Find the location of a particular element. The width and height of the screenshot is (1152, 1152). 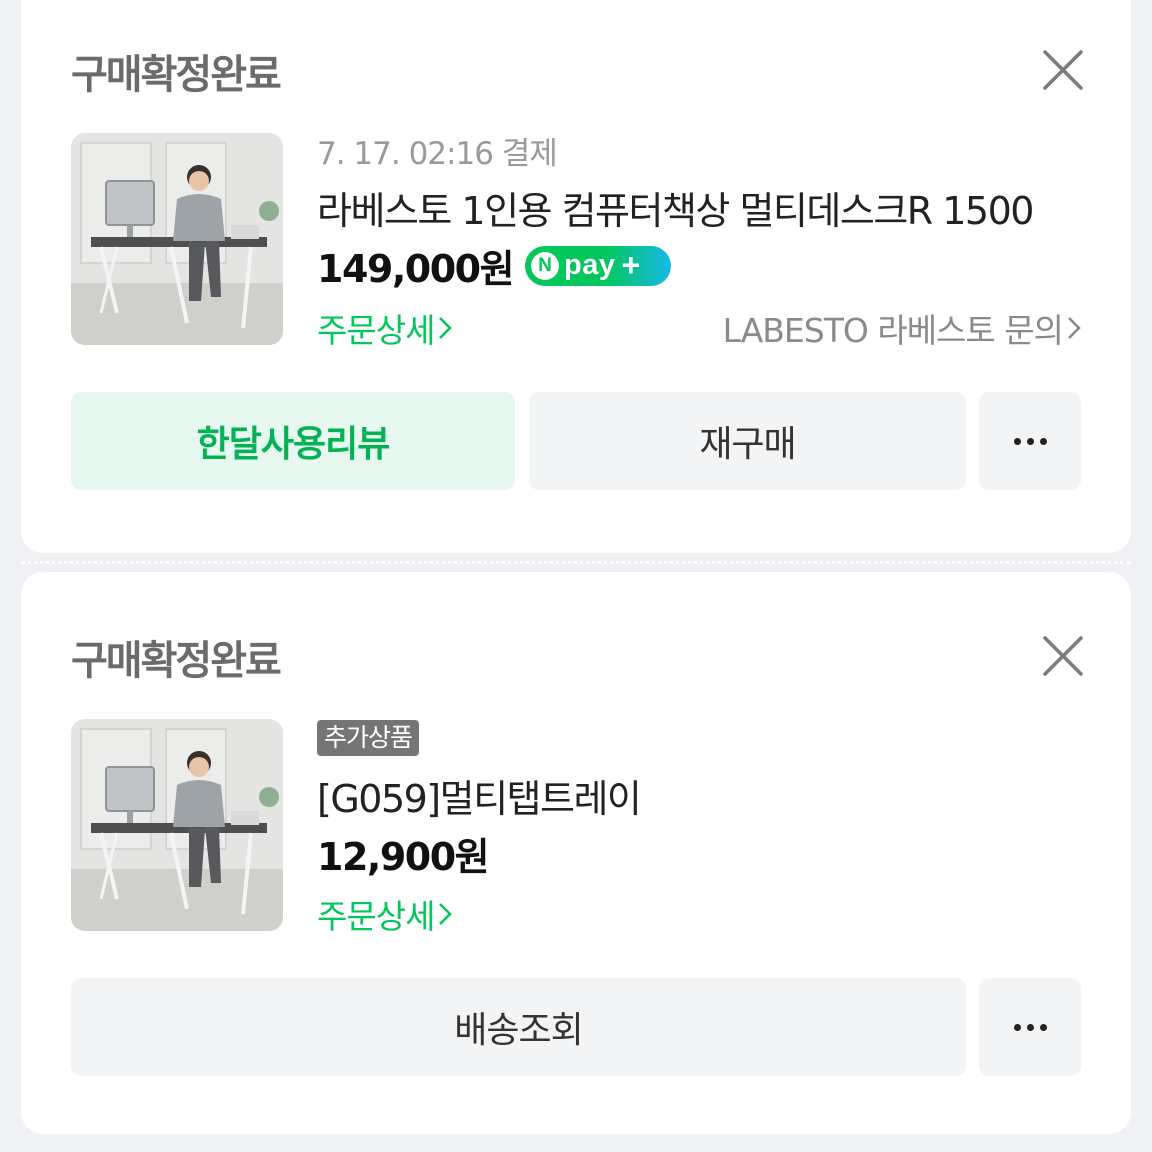

track-delivery-button: 배송조회 is located at coordinates (518, 1027).